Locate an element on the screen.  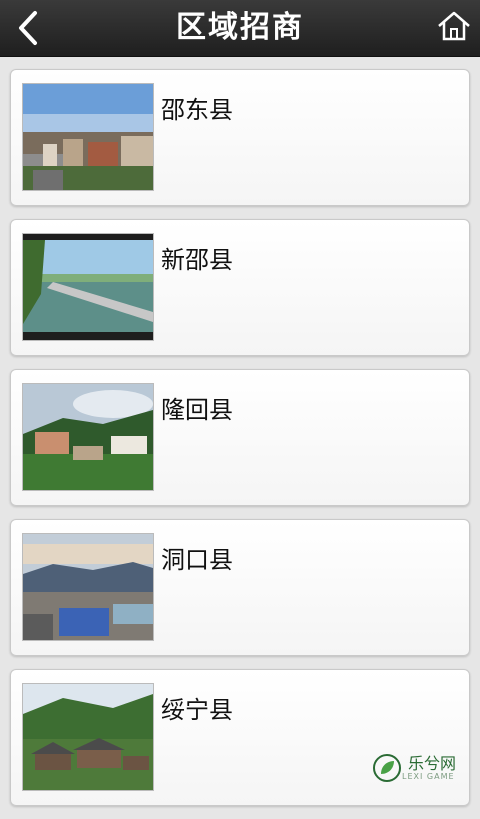
county-name: 隆回县 is located at coordinates (197, 407).